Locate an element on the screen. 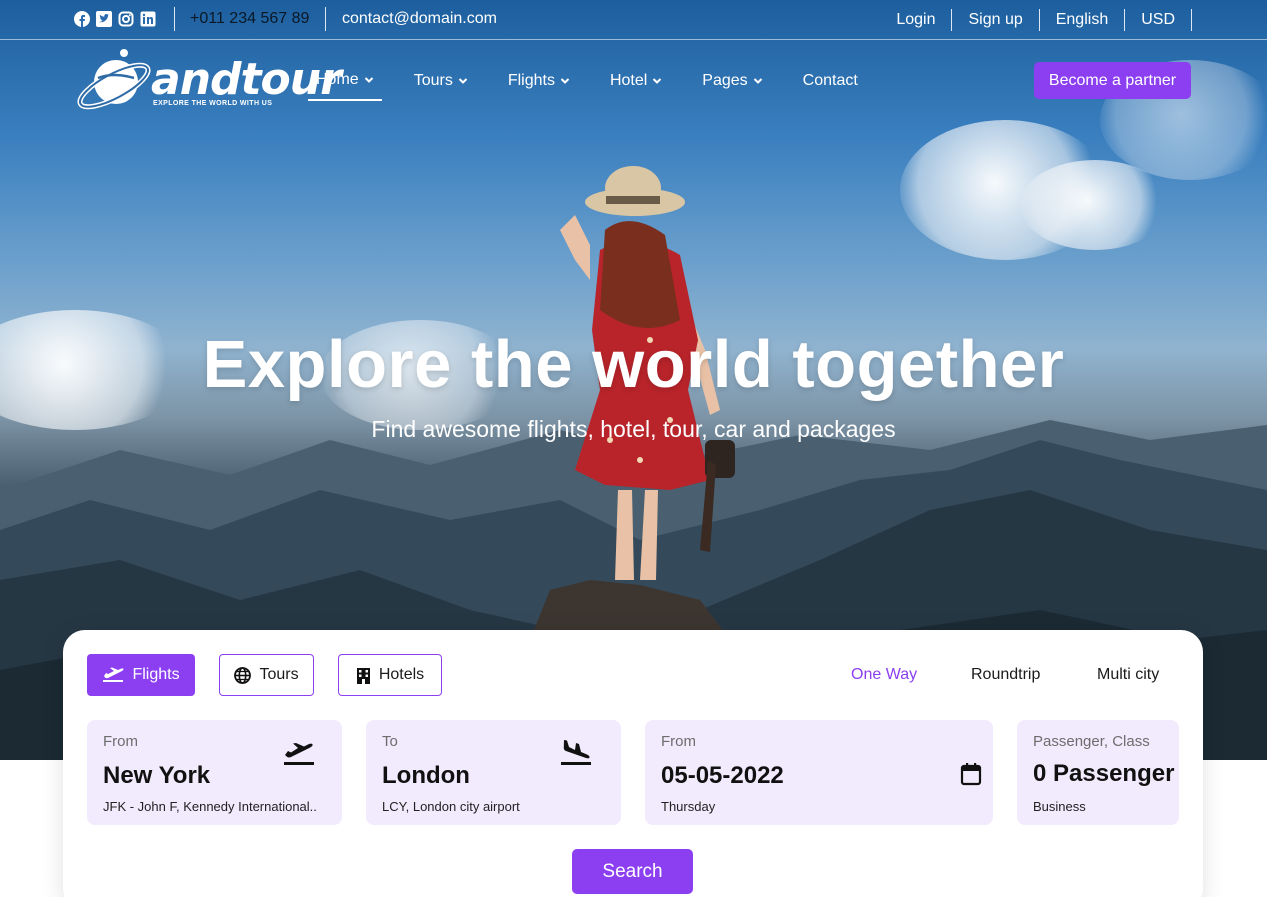 The width and height of the screenshot is (1267, 897). trip-type-one-way: One Way is located at coordinates (884, 675).